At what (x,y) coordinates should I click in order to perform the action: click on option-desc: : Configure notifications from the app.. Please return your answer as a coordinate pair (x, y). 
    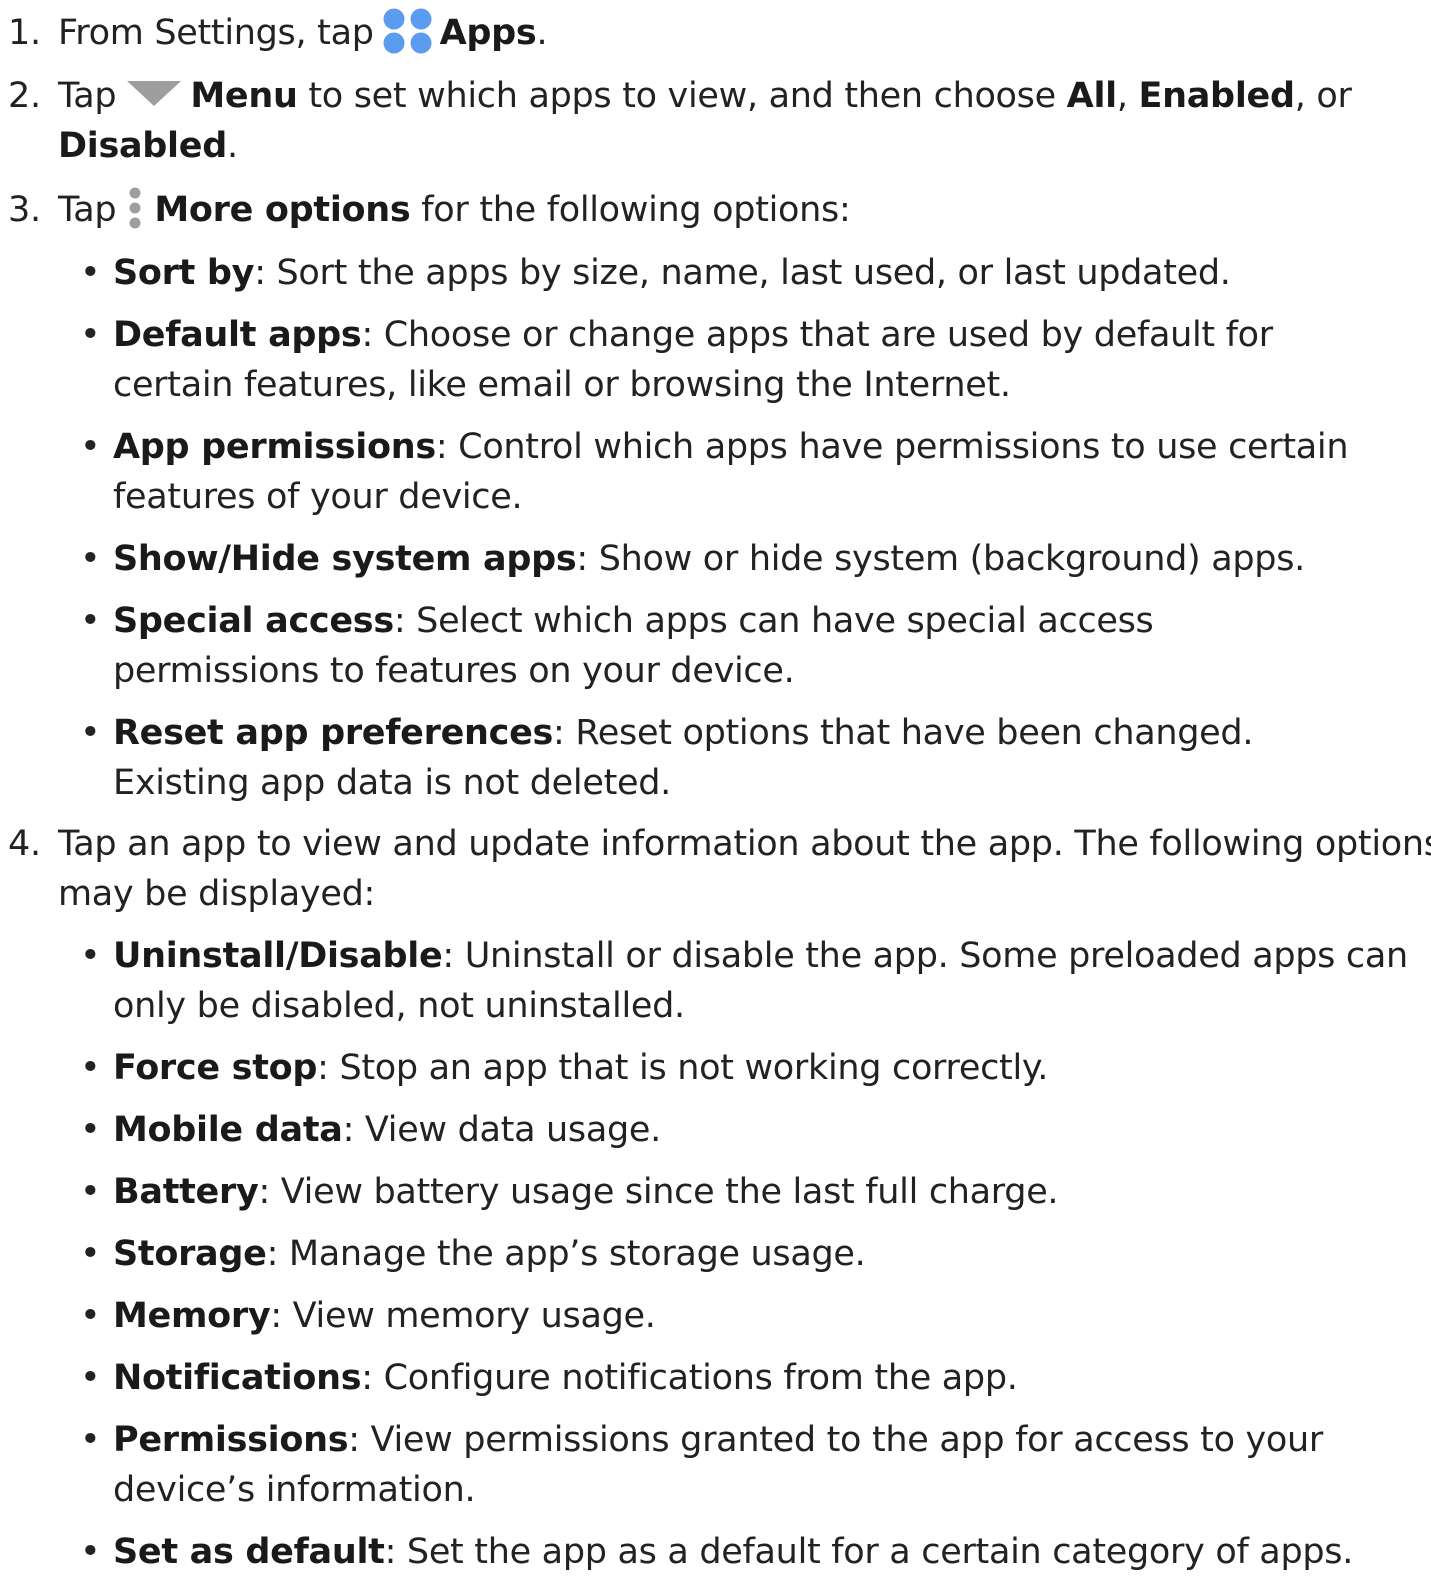
    Looking at the image, I should click on (689, 1378).